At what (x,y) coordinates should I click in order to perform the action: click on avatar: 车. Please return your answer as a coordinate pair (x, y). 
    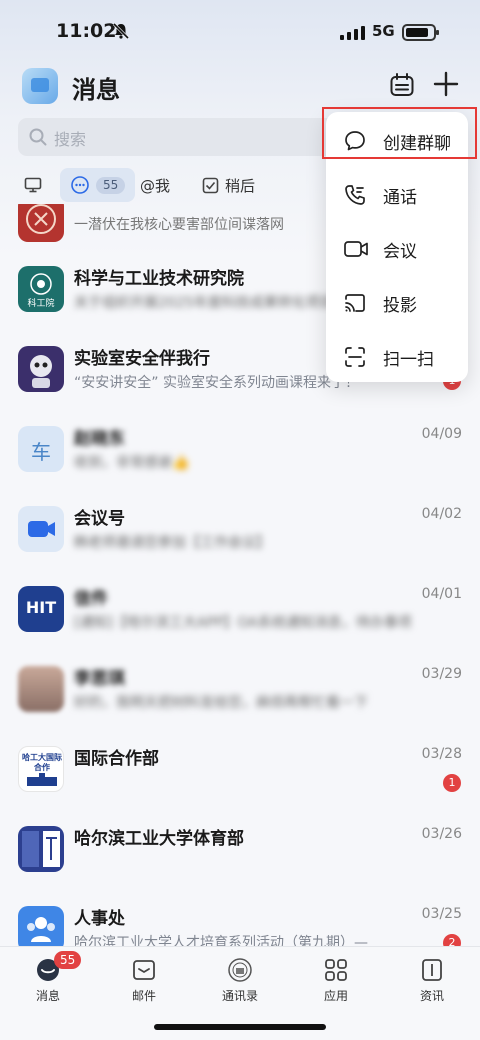
    Looking at the image, I should click on (41, 449).